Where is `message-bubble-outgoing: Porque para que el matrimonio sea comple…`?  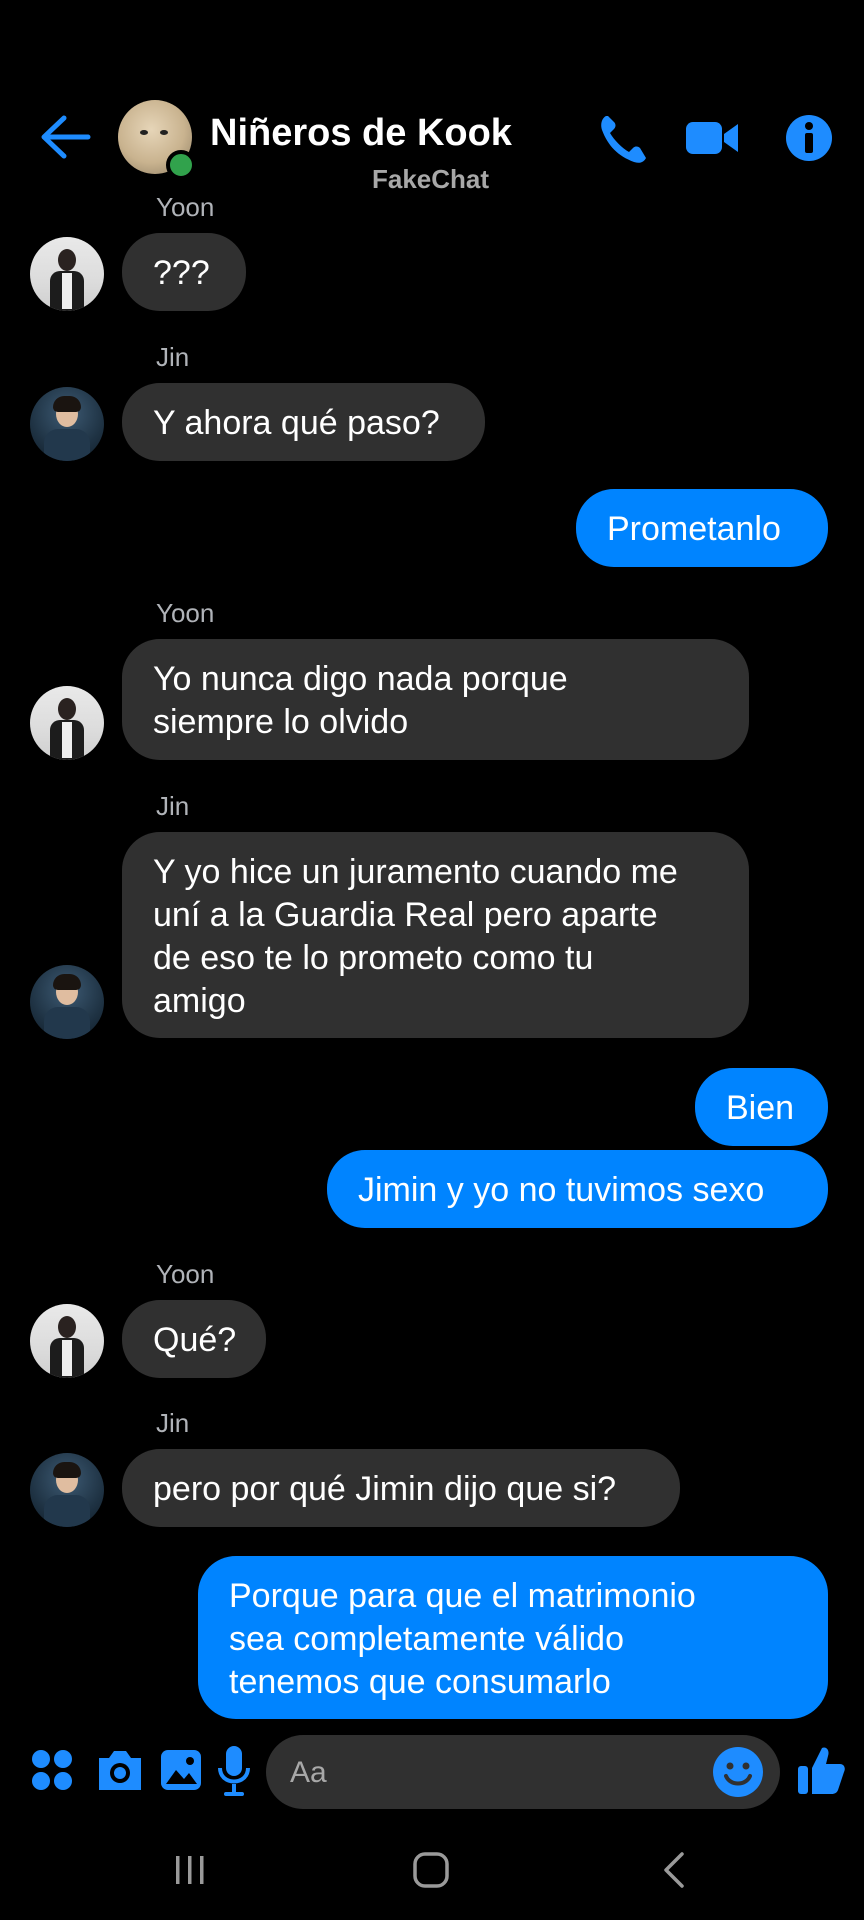
message-bubble-outgoing: Porque para que el matrimonio sea comple… is located at coordinates (513, 1637).